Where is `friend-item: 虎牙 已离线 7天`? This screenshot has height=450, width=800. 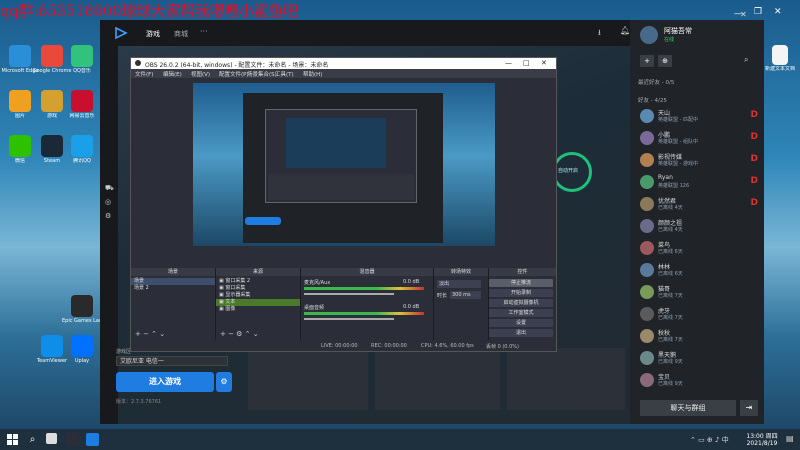
friend-item: 虎牙 已离线 7天 is located at coordinates (700, 314).